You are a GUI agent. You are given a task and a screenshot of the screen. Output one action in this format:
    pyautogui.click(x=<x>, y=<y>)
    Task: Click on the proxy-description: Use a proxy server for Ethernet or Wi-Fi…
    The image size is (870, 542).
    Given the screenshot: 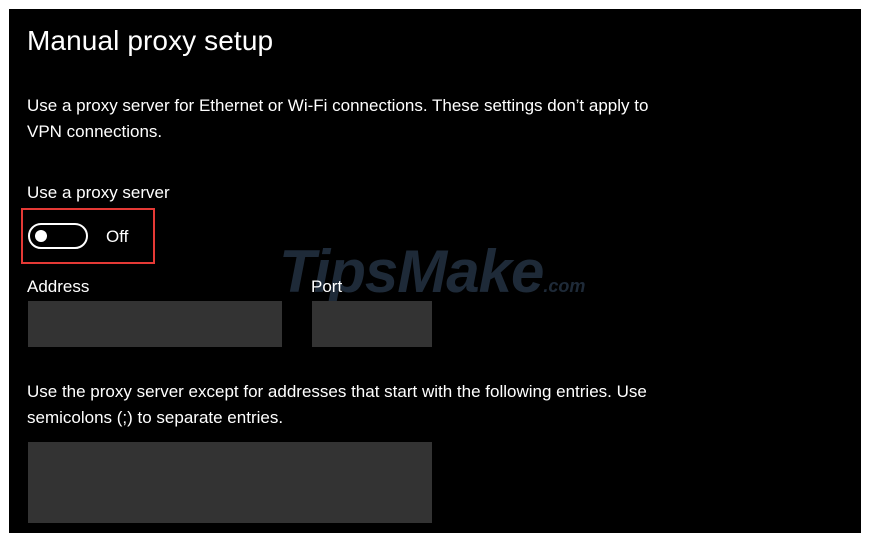 What is the action you would take?
    pyautogui.click(x=338, y=118)
    